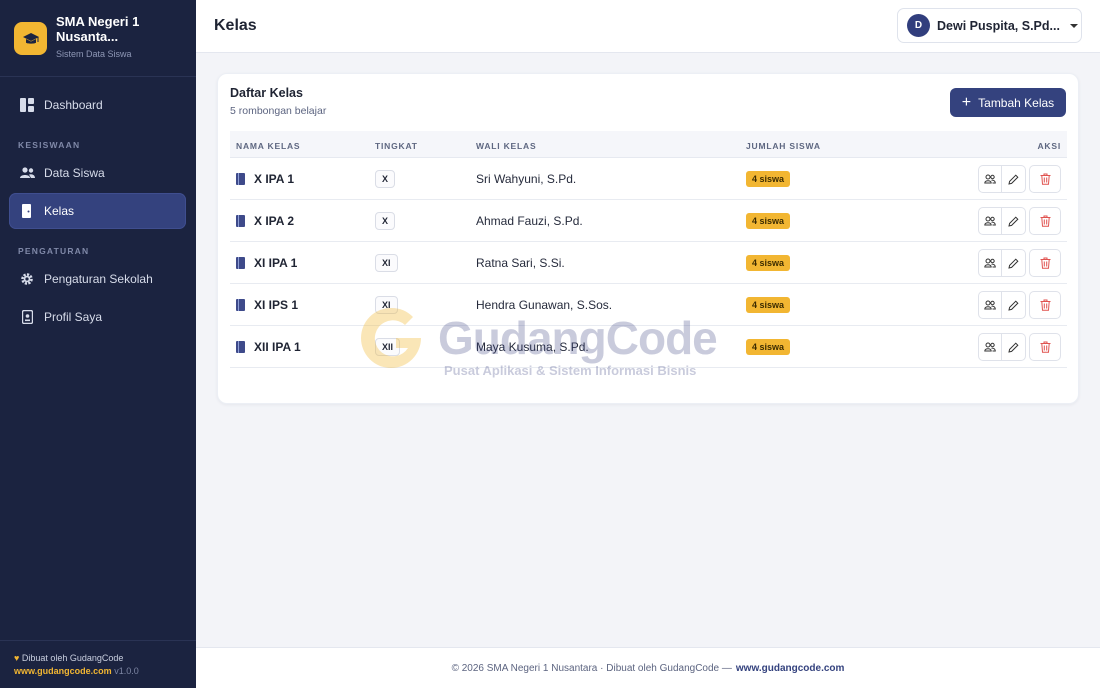  I want to click on class-name: XI IPS 1, so click(276, 305).